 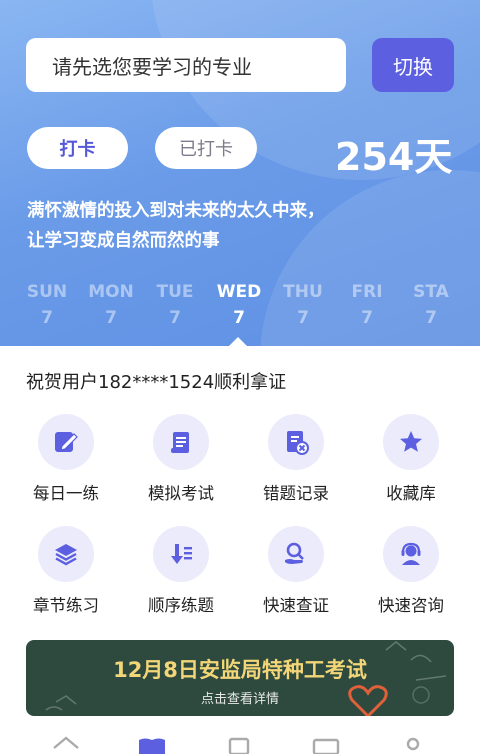 What do you see at coordinates (411, 442) in the screenshot?
I see `star-icon` at bounding box center [411, 442].